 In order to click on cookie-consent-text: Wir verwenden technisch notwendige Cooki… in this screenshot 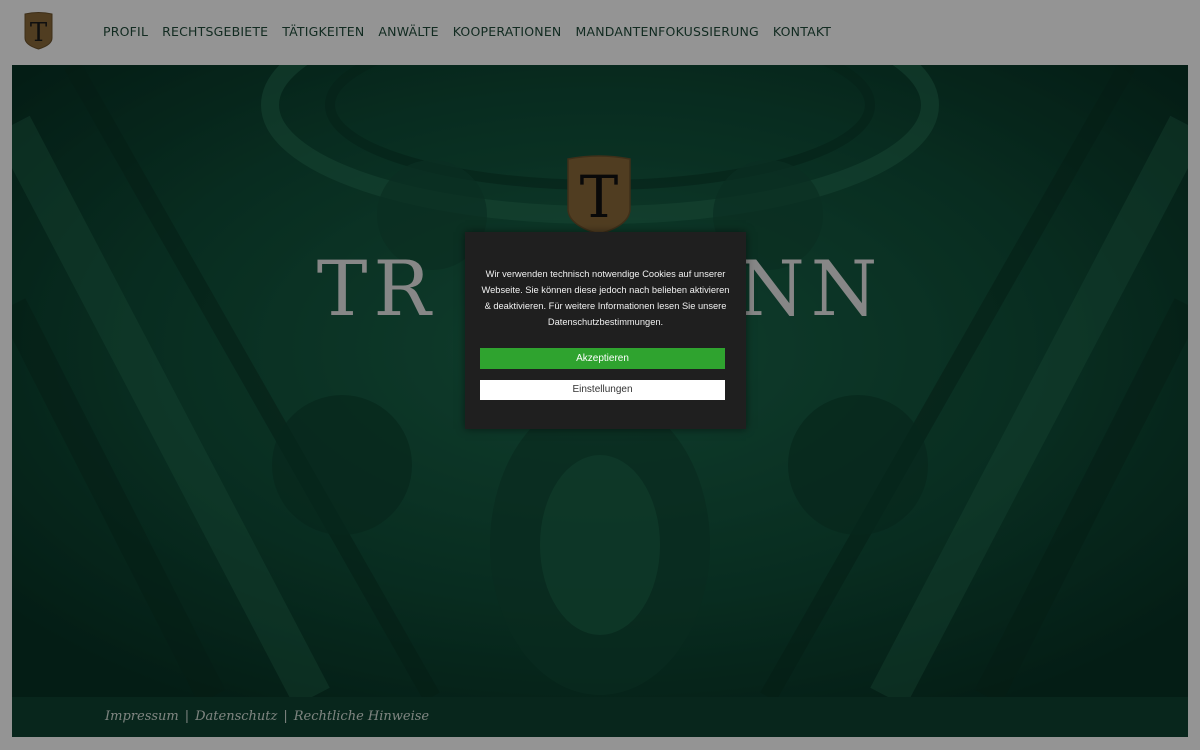, I will do `click(605, 298)`.